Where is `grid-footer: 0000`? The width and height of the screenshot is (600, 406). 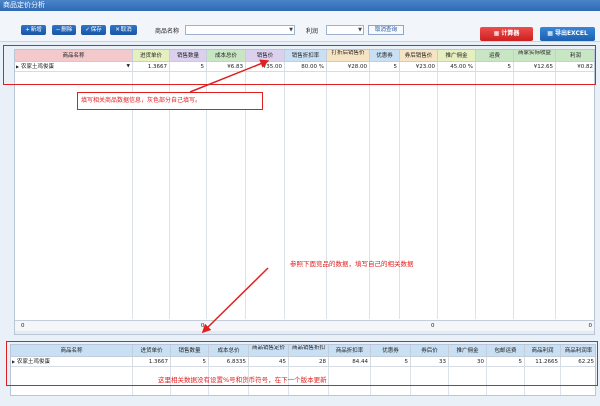
grid-footer: 0000 is located at coordinates (304, 325).